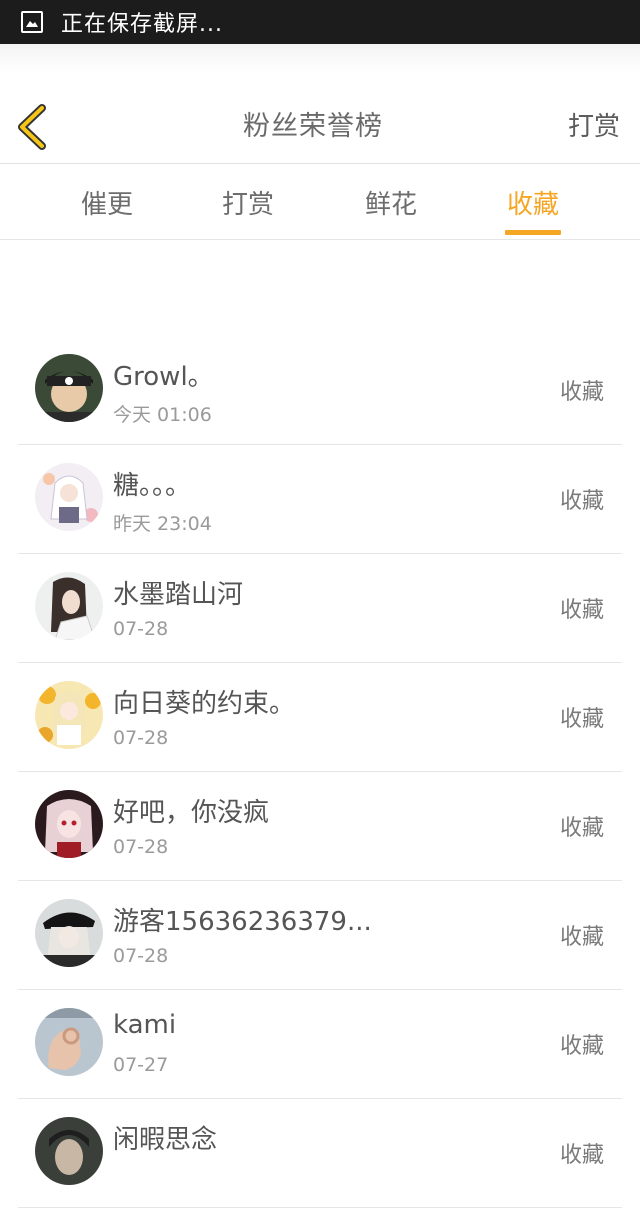 This screenshot has height=1208, width=640. I want to click on reward-button: 打赏, so click(594, 124).